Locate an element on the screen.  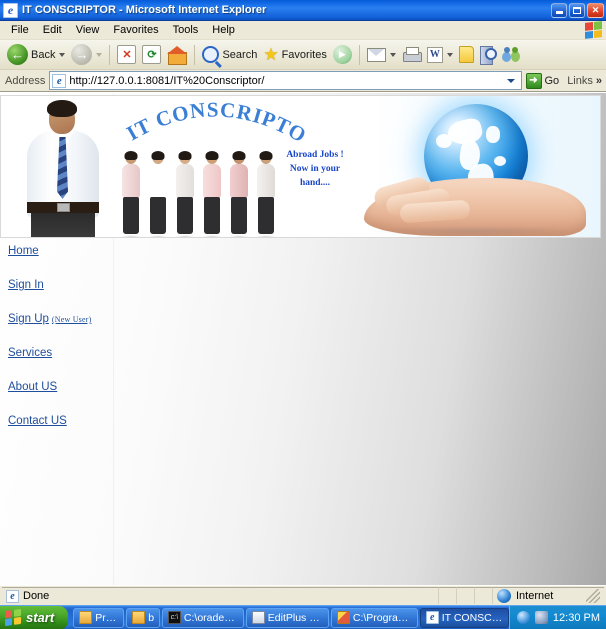
search-button: Search is located at coordinates (229, 55).